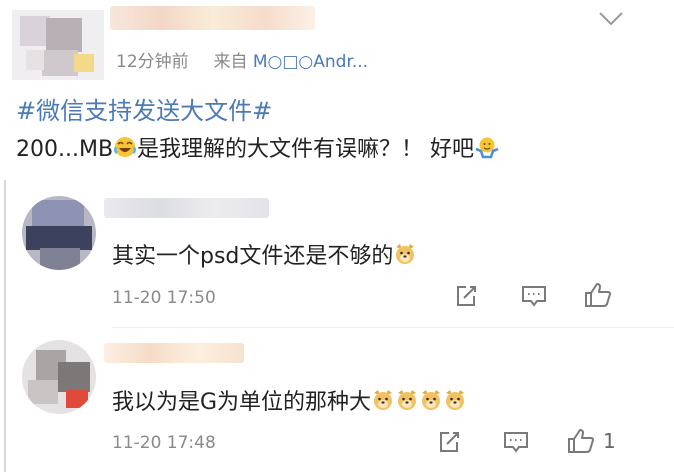 The image size is (674, 472). I want to click on like-button: 1, so click(591, 441).